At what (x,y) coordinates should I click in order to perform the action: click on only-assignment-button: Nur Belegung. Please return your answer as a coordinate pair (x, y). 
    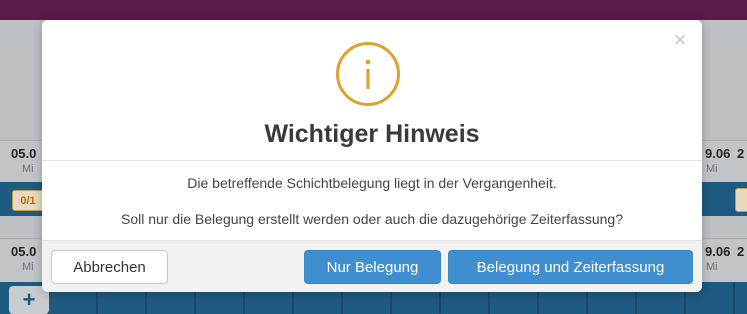
    Looking at the image, I should click on (372, 267).